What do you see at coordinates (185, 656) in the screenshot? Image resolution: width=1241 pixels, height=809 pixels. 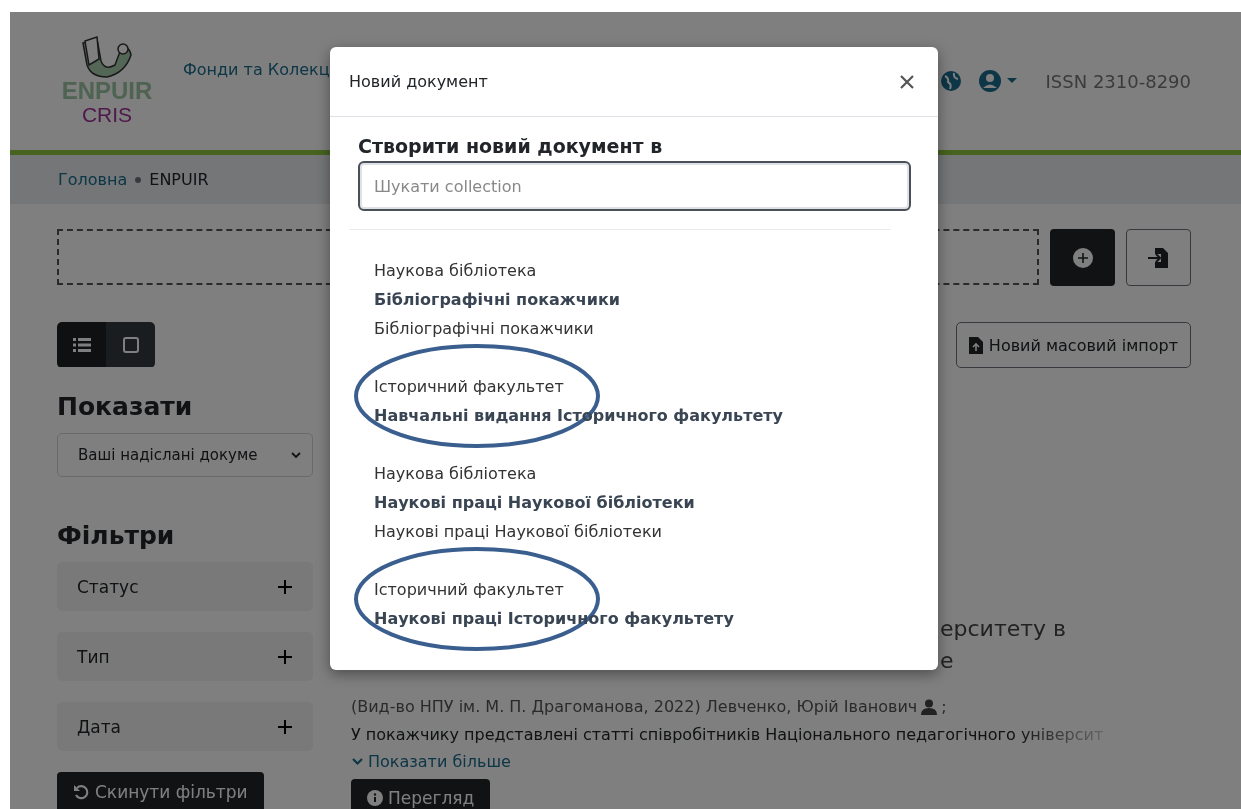 I see `filter-toggle: Тип` at bounding box center [185, 656].